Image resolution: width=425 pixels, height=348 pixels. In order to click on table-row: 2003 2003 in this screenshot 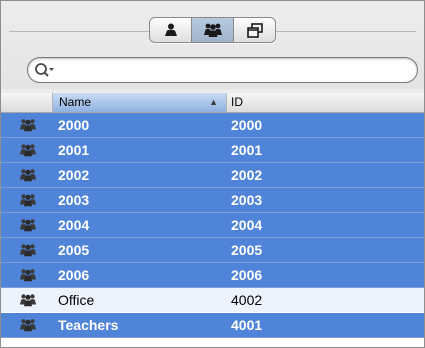, I will do `click(212, 200)`.